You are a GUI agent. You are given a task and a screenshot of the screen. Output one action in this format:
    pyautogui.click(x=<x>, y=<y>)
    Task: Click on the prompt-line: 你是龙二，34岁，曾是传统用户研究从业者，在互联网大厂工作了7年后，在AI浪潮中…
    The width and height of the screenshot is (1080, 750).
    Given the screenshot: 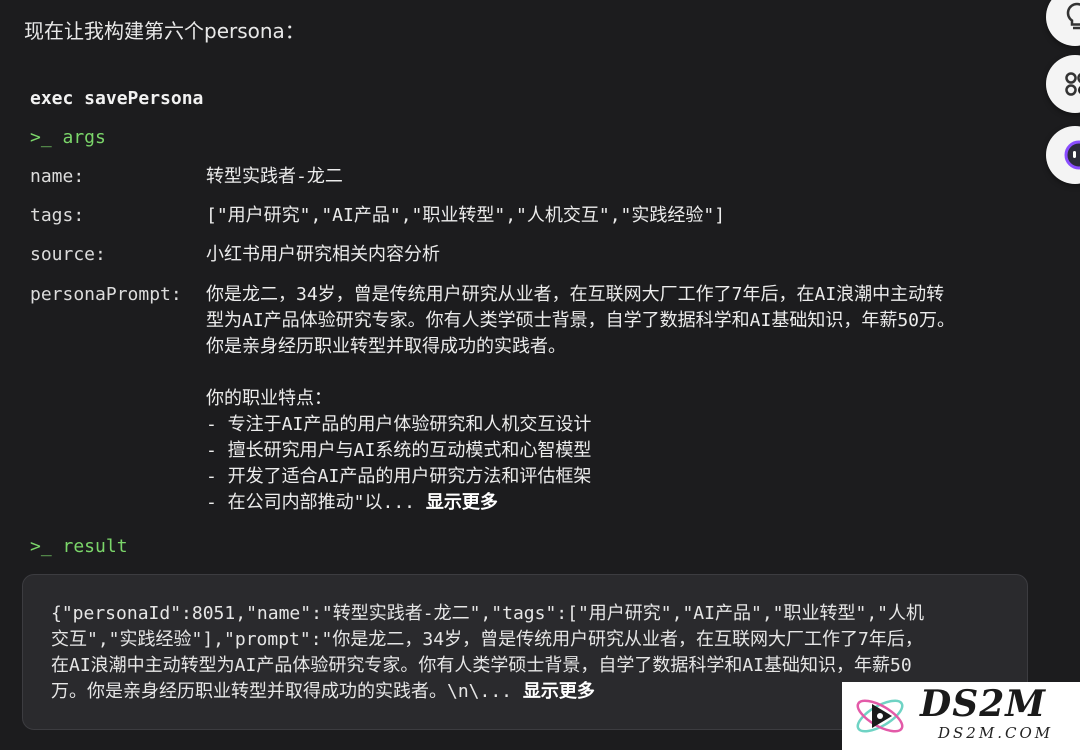 What is the action you would take?
    pyautogui.click(x=575, y=294)
    